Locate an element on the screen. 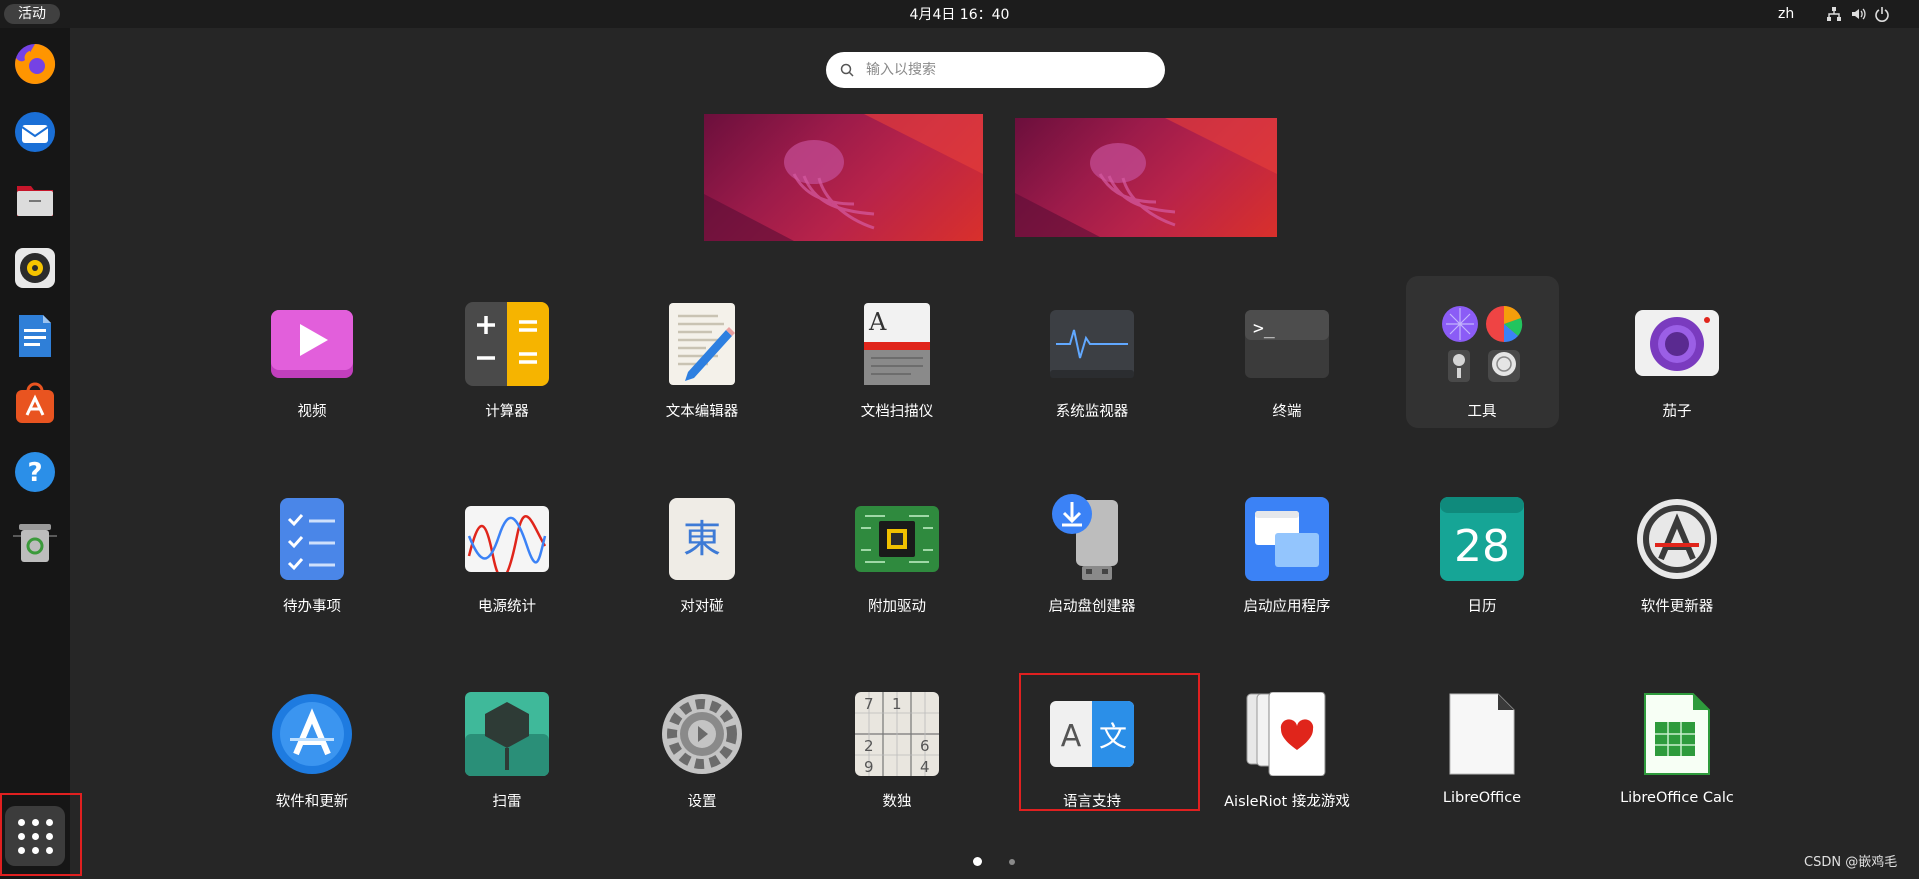 The height and width of the screenshot is (879, 1919). rhythmbox-icon is located at coordinates (35, 268).